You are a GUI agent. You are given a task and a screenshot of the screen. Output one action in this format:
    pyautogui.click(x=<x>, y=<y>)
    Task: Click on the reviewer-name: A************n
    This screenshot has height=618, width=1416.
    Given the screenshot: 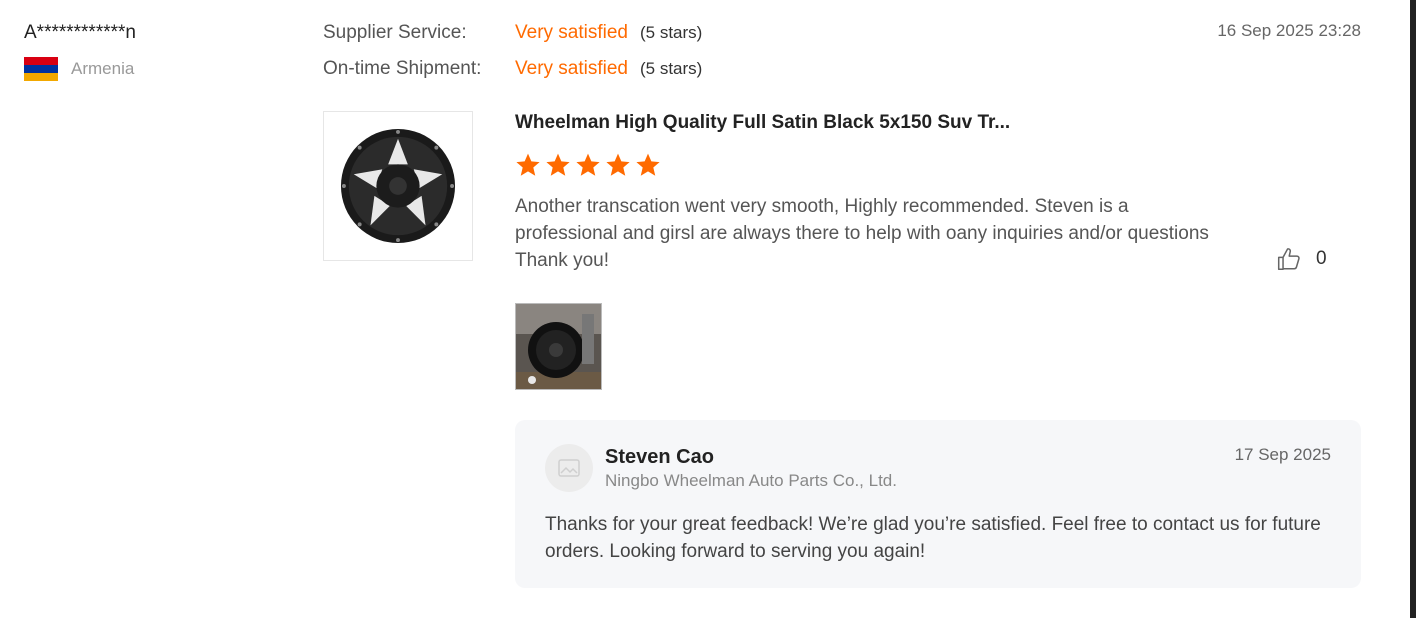 What is the action you would take?
    pyautogui.click(x=80, y=32)
    